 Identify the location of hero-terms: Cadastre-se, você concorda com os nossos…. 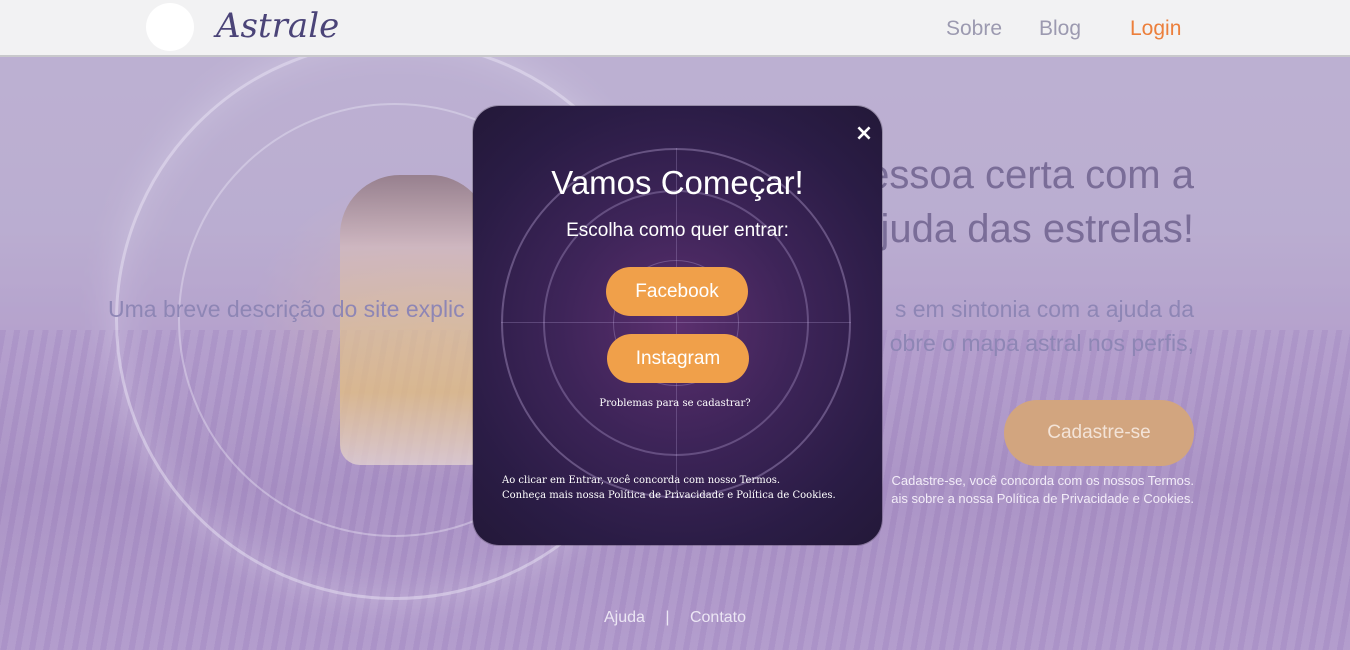
(1022, 490).